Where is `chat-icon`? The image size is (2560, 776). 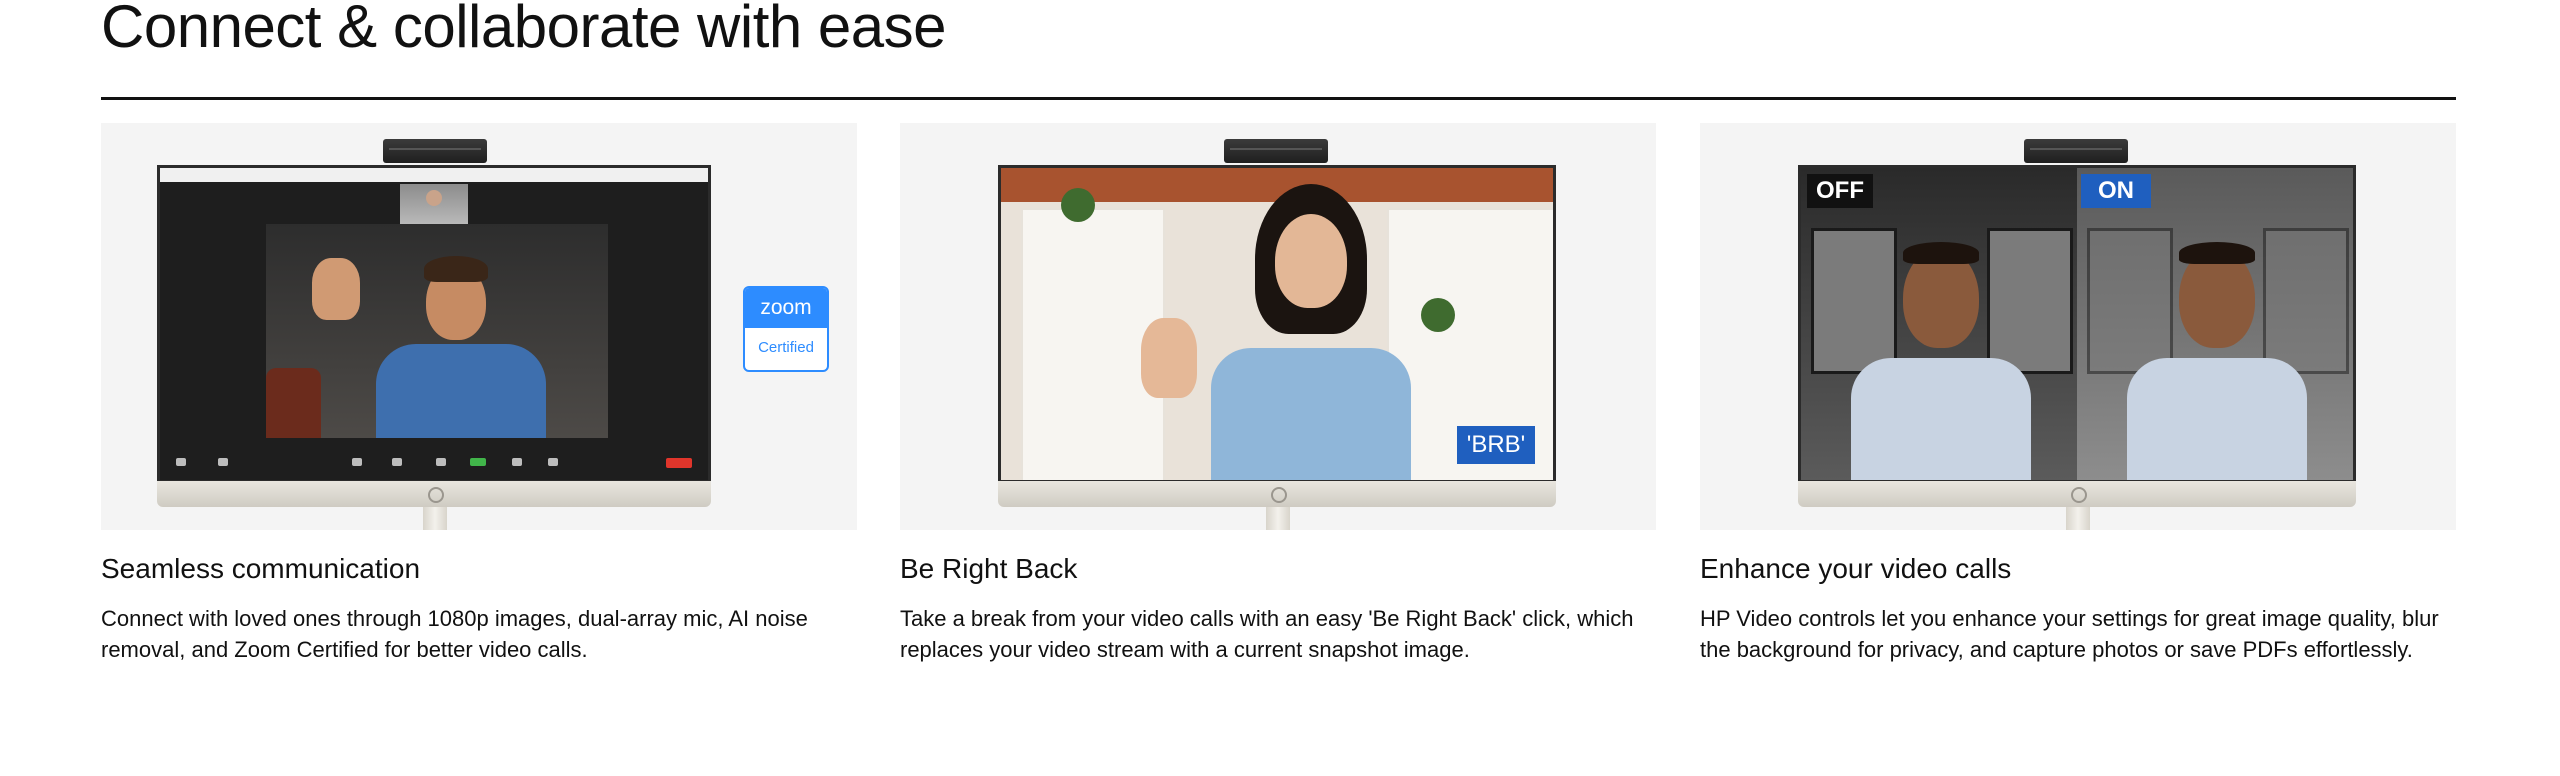
chat-icon is located at coordinates (441, 462).